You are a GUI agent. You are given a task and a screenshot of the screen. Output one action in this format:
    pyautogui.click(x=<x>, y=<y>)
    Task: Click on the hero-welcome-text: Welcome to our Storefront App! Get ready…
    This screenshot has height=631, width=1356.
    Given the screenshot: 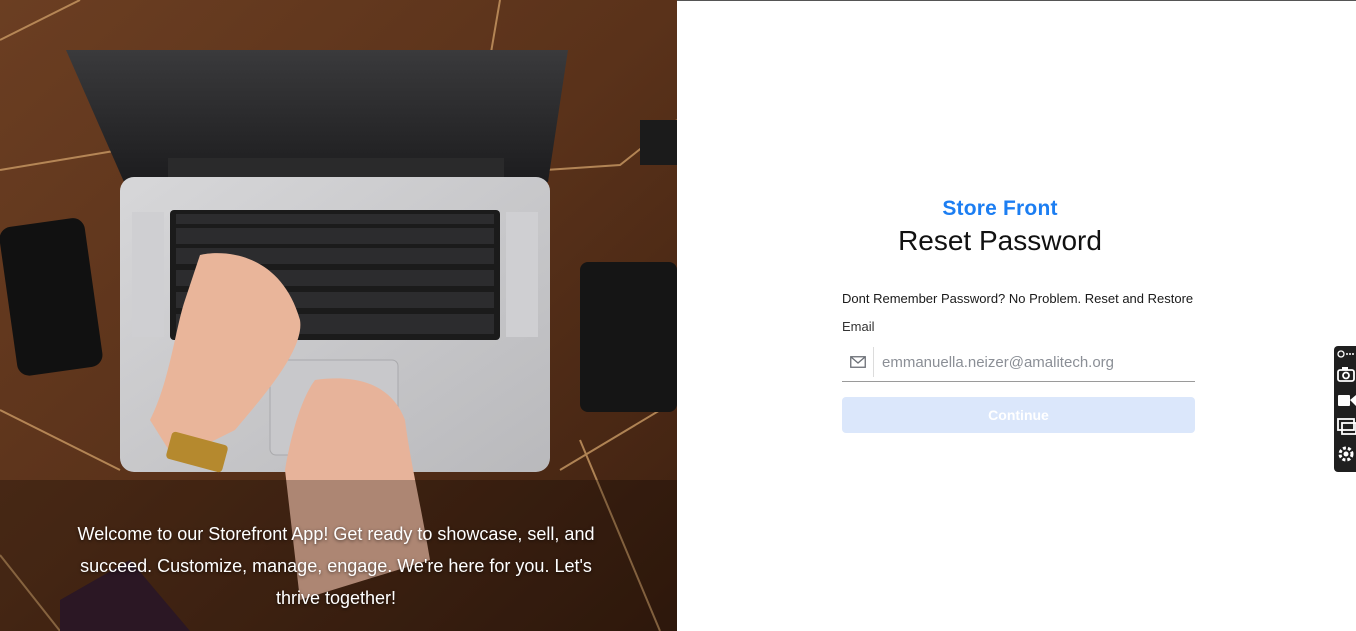 What is the action you would take?
    pyautogui.click(x=336, y=566)
    